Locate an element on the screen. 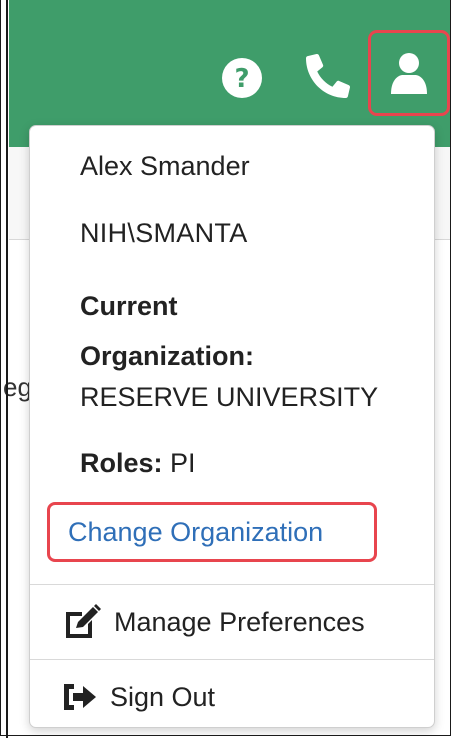  change-organization-link: Change Organization is located at coordinates (212, 532).